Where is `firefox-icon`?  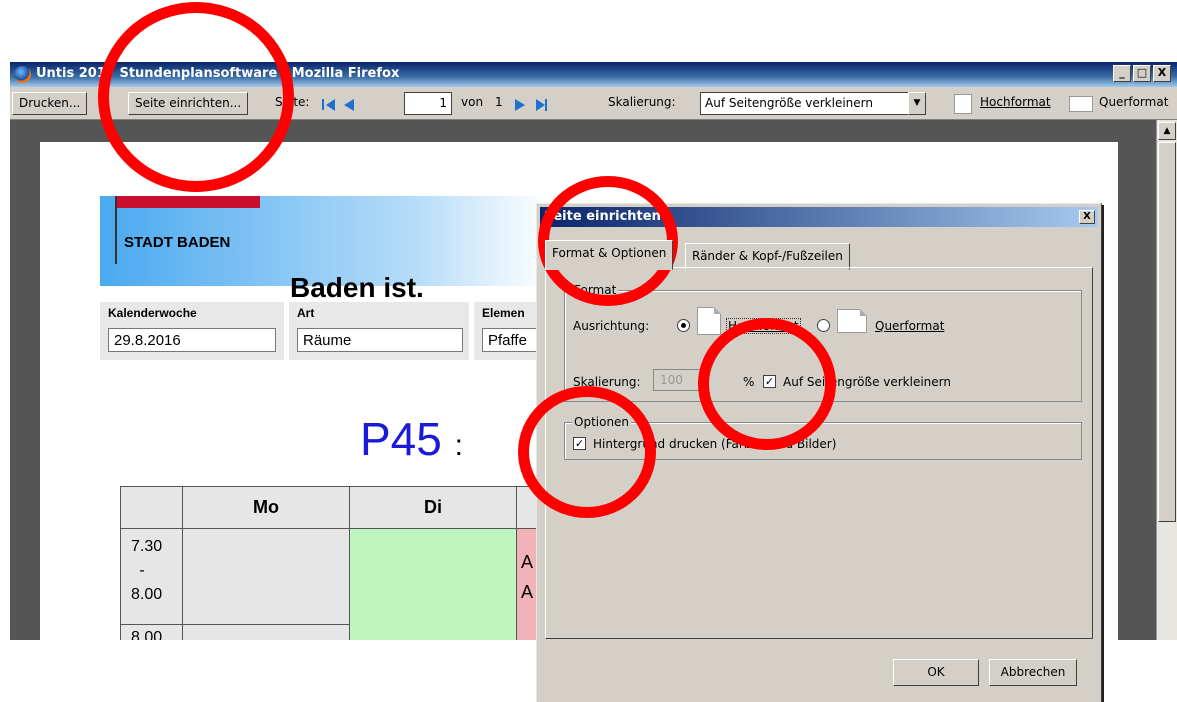
firefox-icon is located at coordinates (22, 74).